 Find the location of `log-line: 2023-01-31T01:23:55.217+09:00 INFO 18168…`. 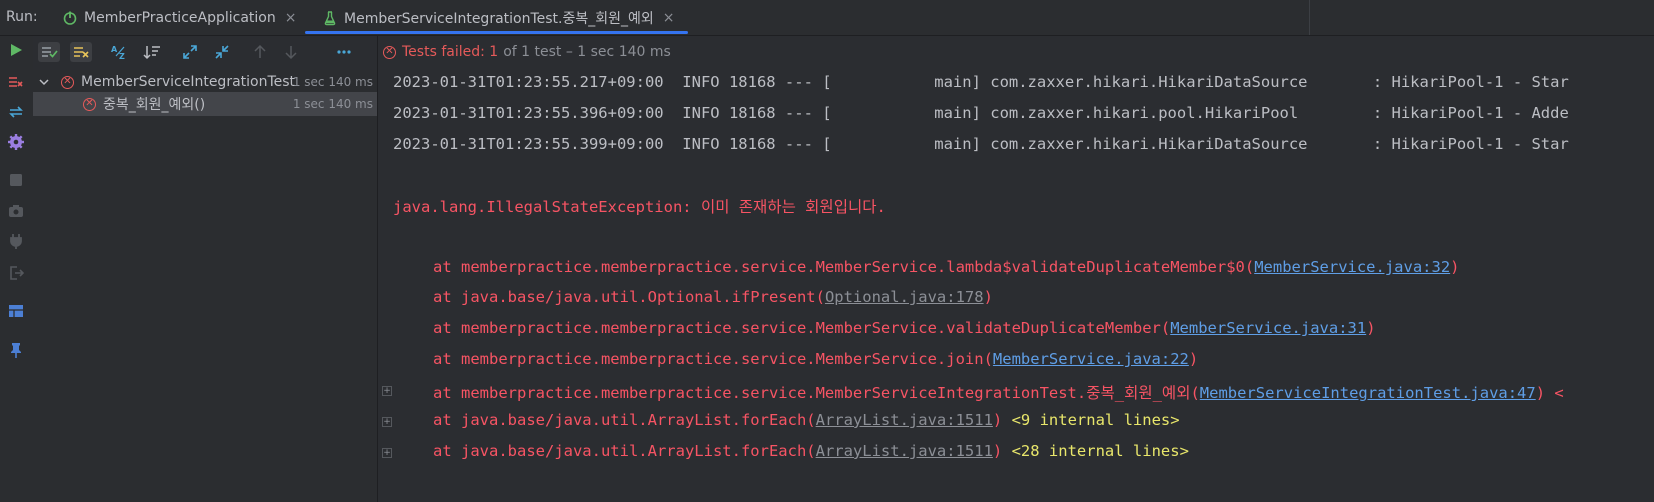

log-line: 2023-01-31T01:23:55.217+09:00 INFO 18168… is located at coordinates (981, 82).